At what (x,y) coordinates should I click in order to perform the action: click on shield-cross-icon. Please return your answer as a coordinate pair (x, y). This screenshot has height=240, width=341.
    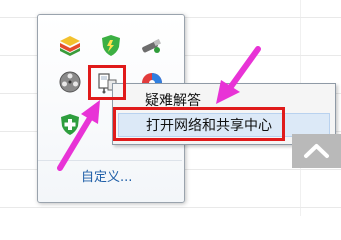
    Looking at the image, I should click on (70, 124).